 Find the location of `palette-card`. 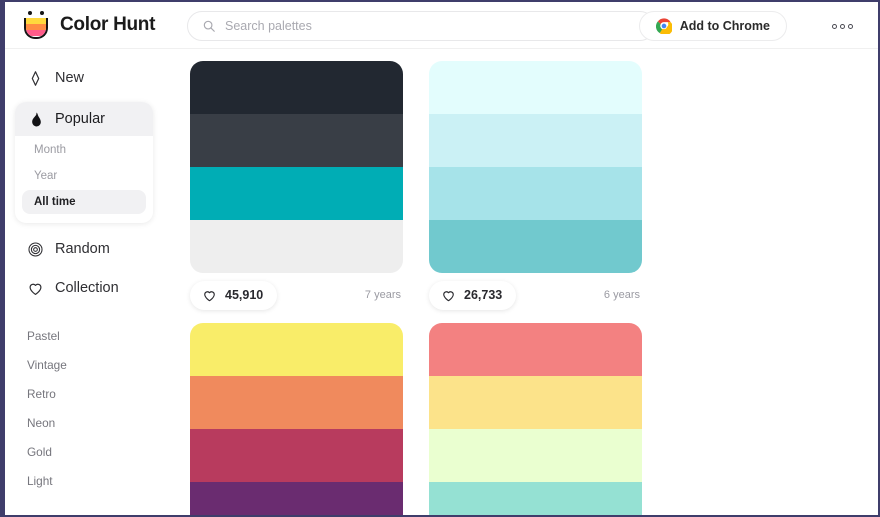

palette-card is located at coordinates (543, 419).